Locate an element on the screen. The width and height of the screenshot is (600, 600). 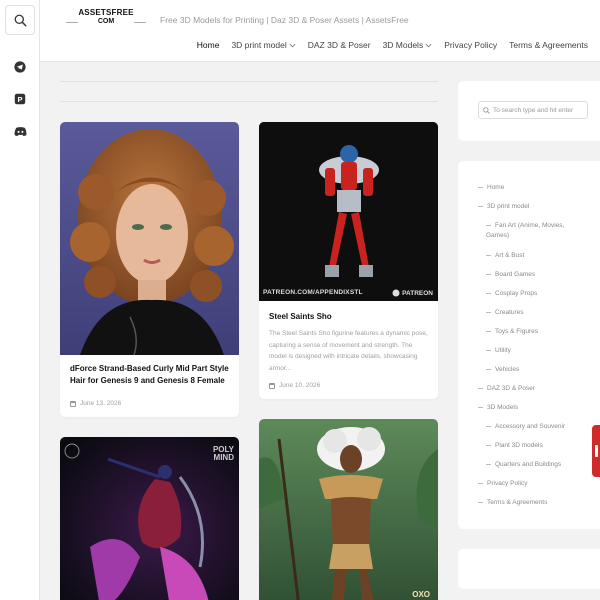
post-date-text: June 10, 2026 is located at coordinates (300, 385).